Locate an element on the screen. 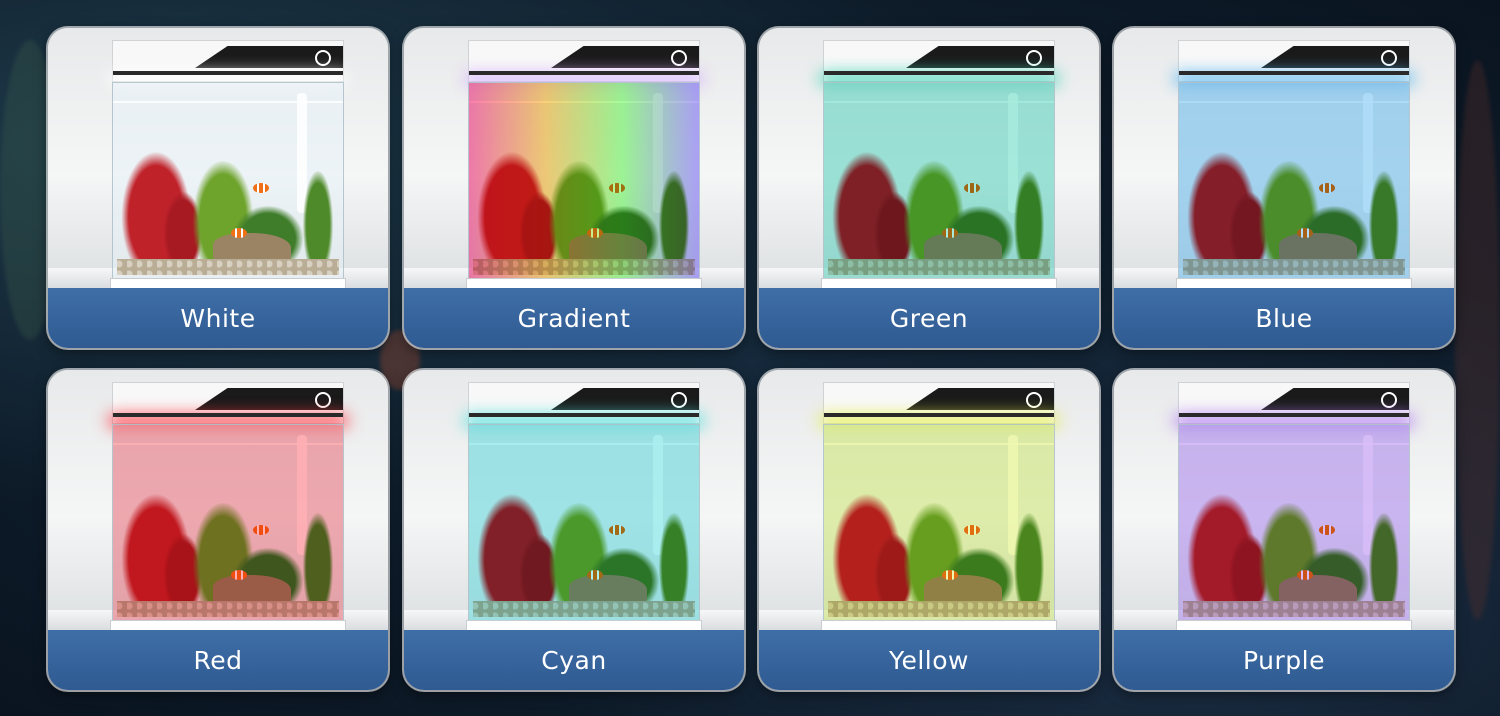 Image resolution: width=1500 pixels, height=716 pixels. mode-label: Yellow is located at coordinates (929, 660).